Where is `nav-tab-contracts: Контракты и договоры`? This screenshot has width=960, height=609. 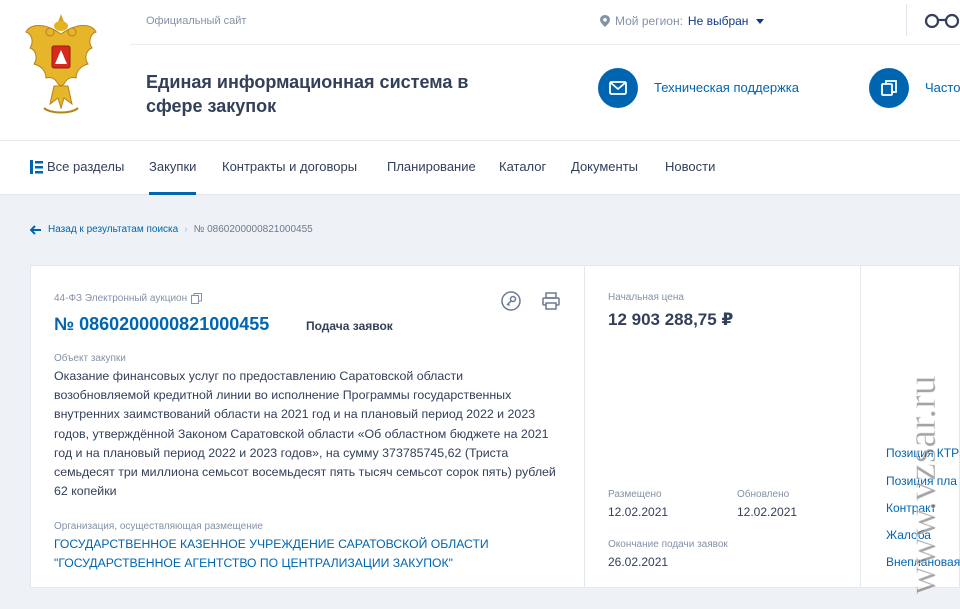 nav-tab-contracts: Контракты и договоры is located at coordinates (289, 166).